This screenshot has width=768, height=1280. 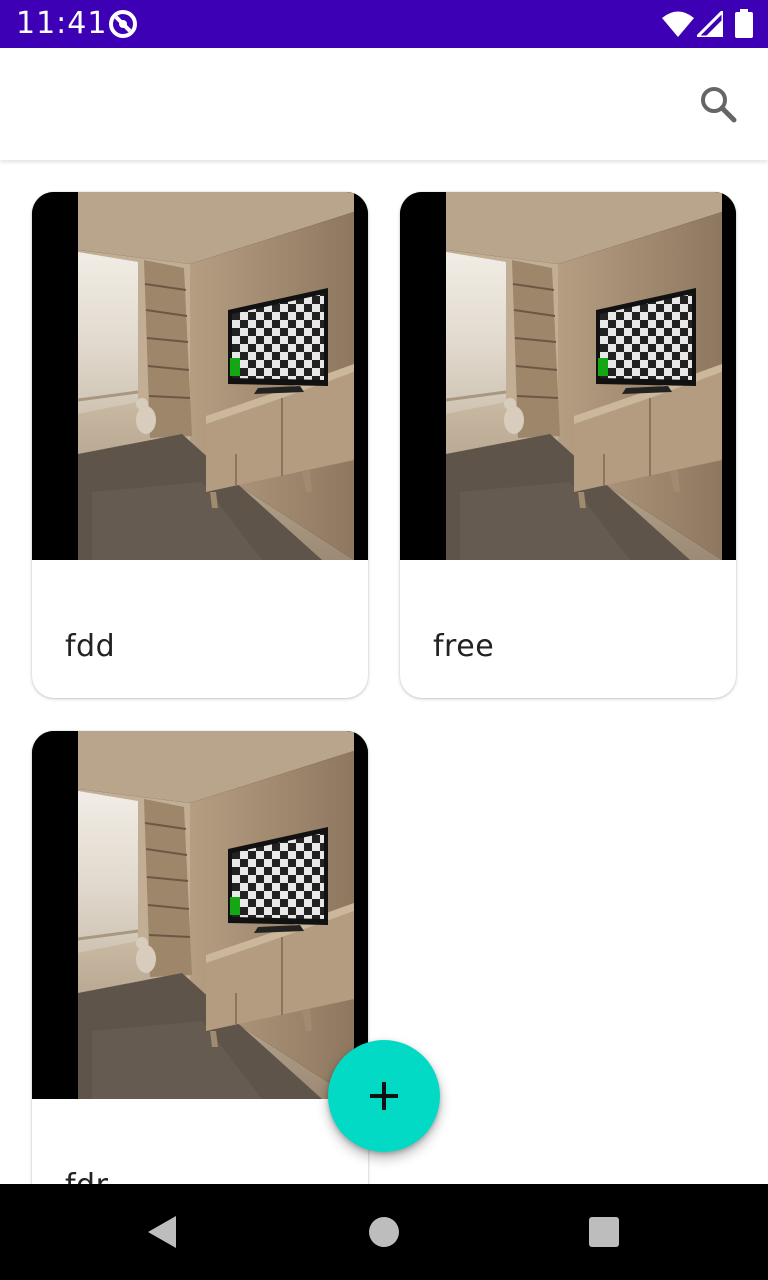 What do you see at coordinates (744, 23) in the screenshot?
I see `battery-icon` at bounding box center [744, 23].